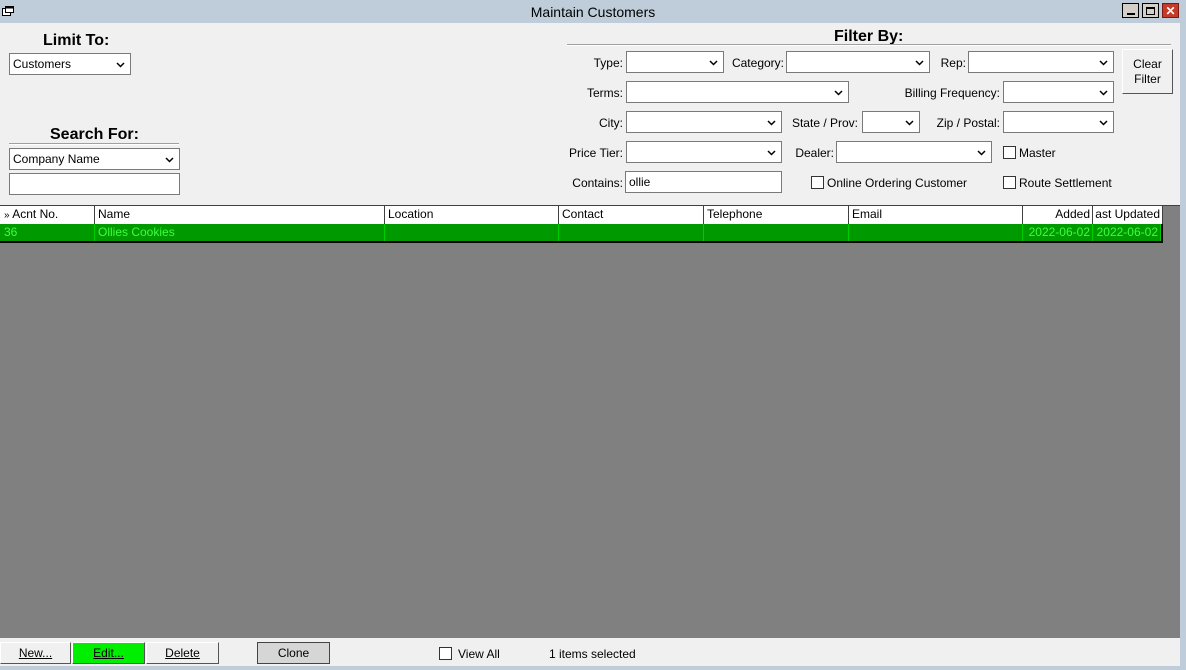  I want to click on type-label: Type:, so click(608, 63).